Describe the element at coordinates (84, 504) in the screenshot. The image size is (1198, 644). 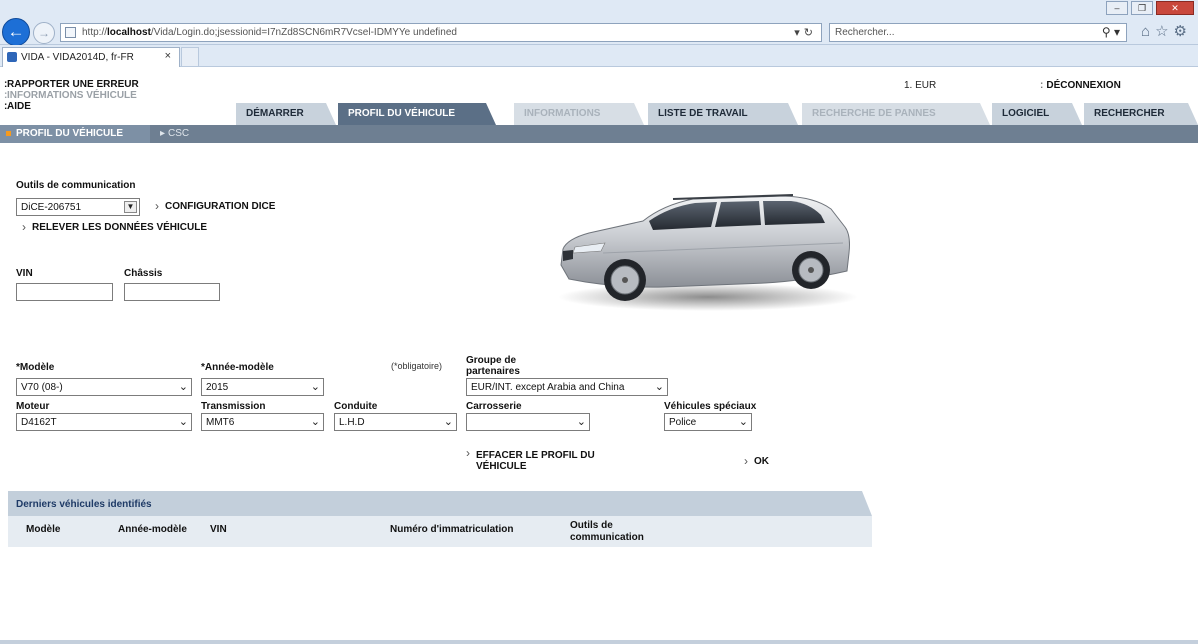
I see `recent-vehicles-title: Derniers véhicules identifiés` at that location.